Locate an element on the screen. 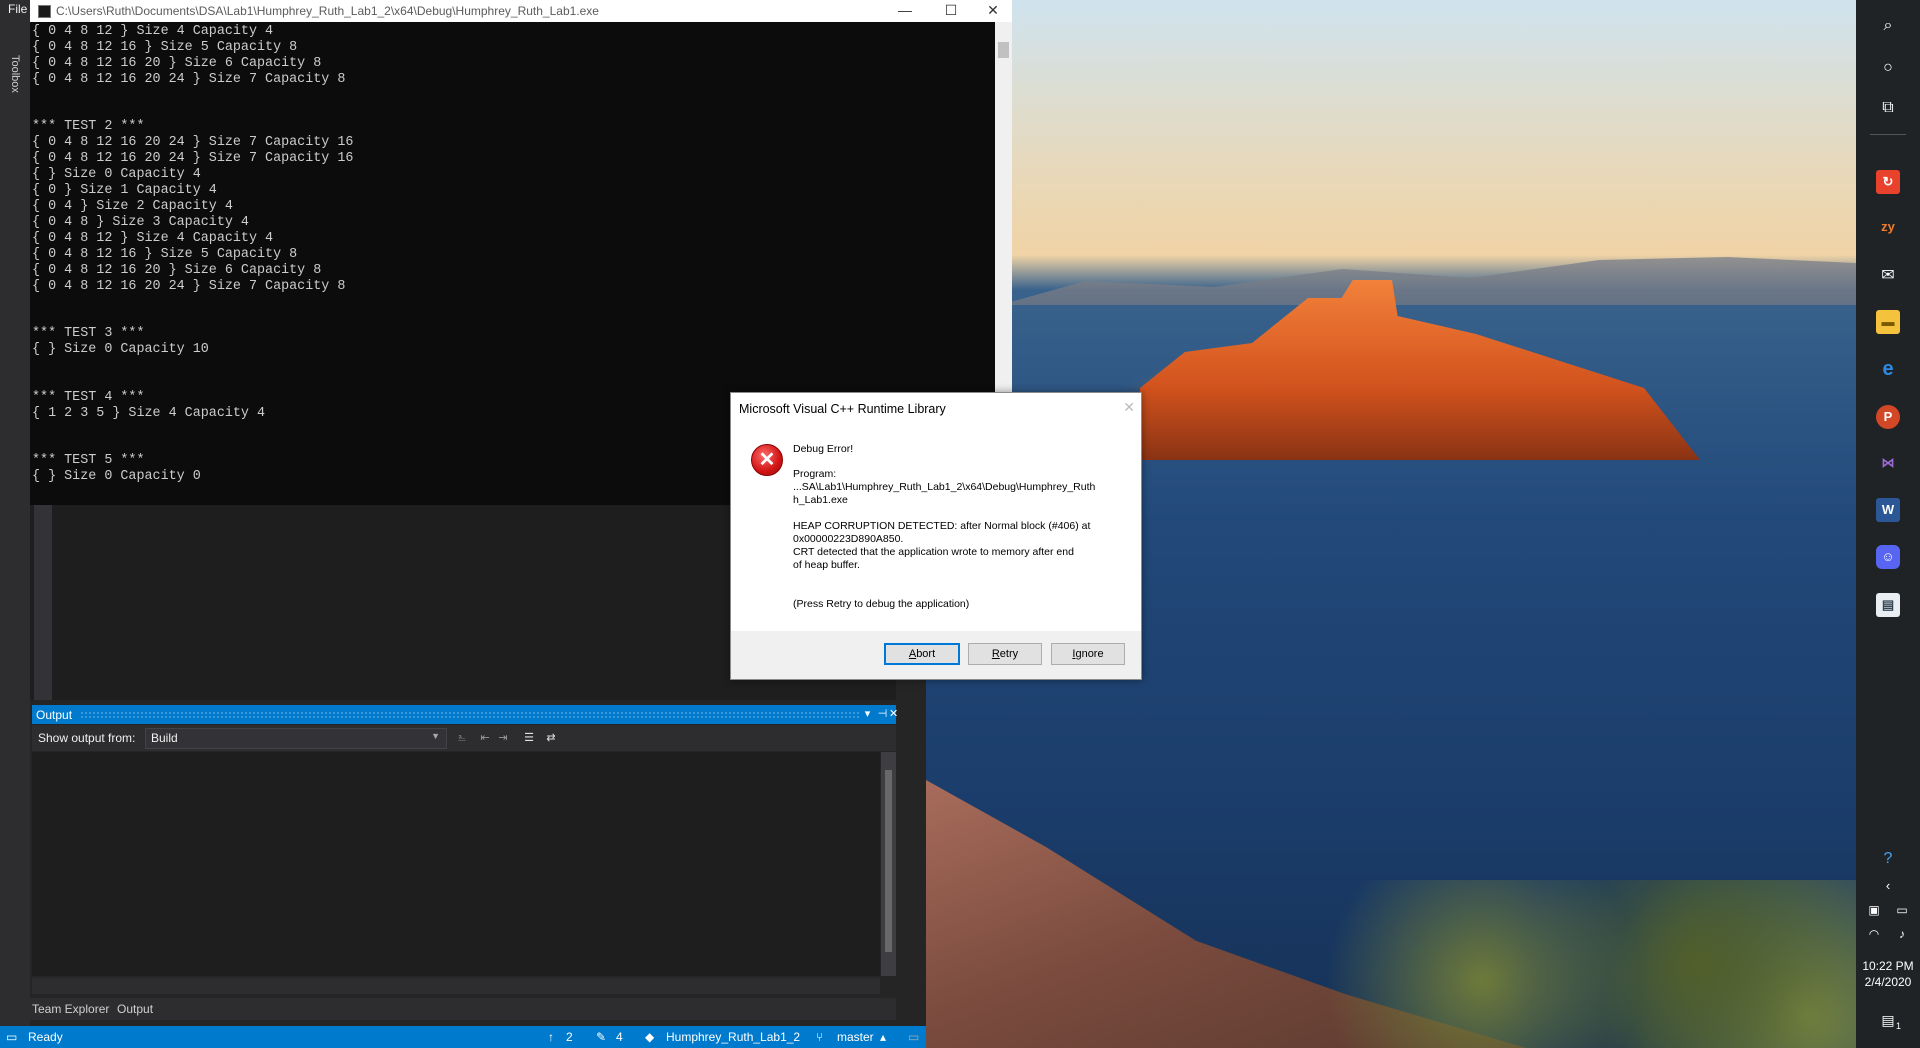  snagit-icon: ↻ is located at coordinates (1888, 182).